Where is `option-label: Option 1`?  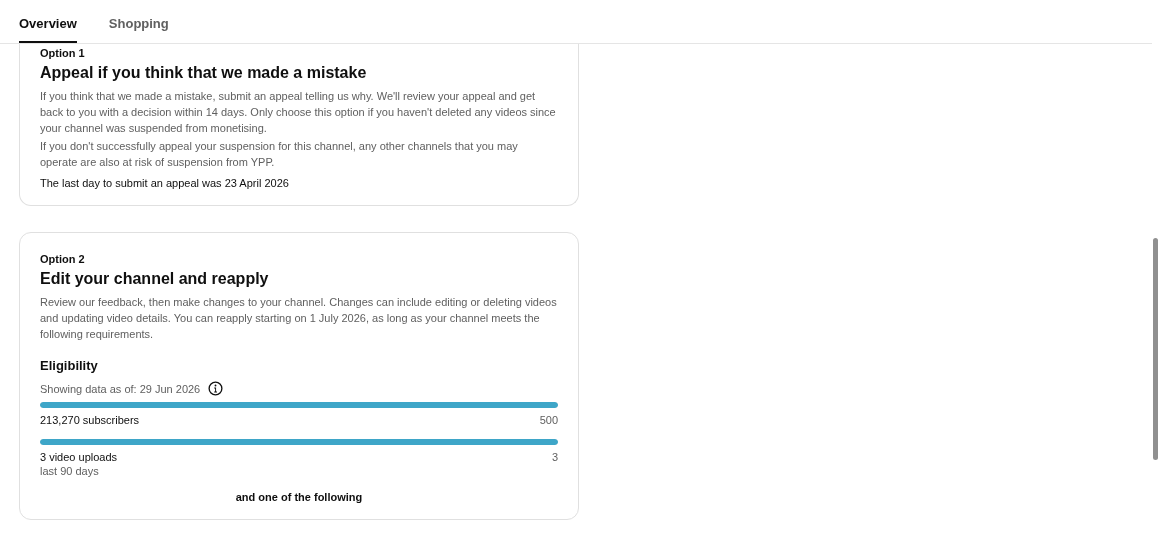
option-label: Option 1 is located at coordinates (63, 53).